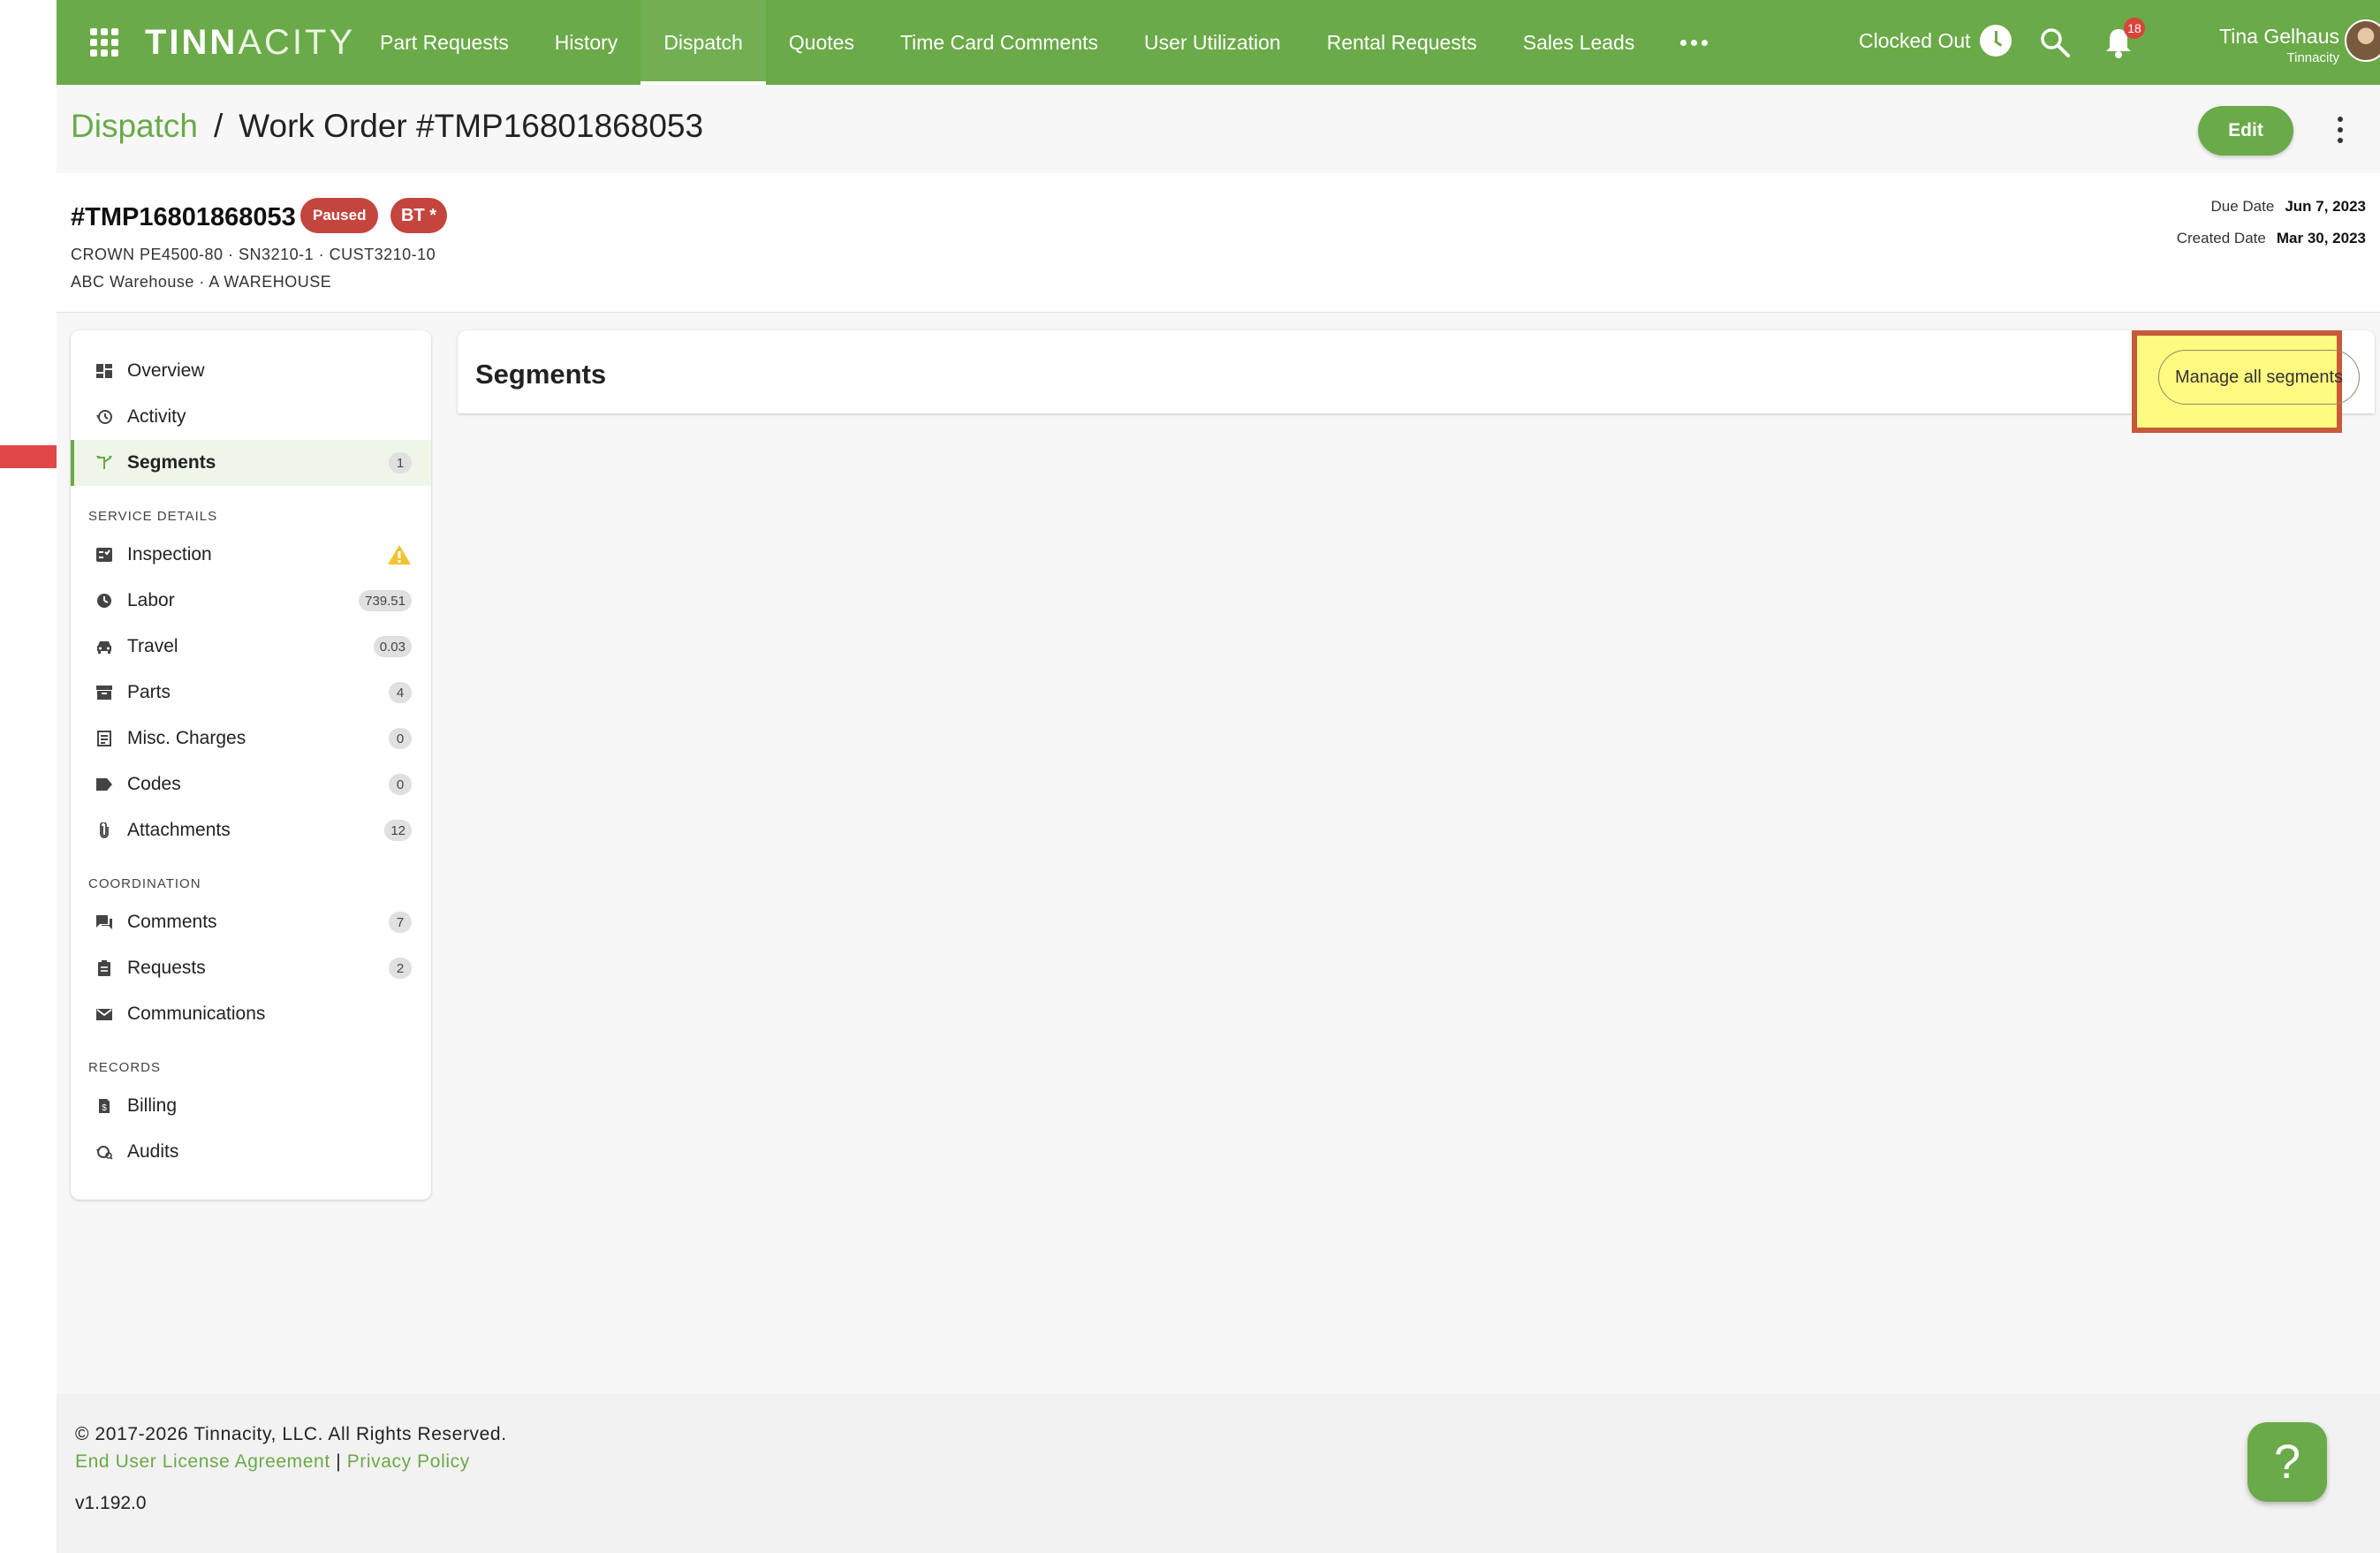  Describe the element at coordinates (2341, 130) in the screenshot. I see `more-vertical-icon` at that location.